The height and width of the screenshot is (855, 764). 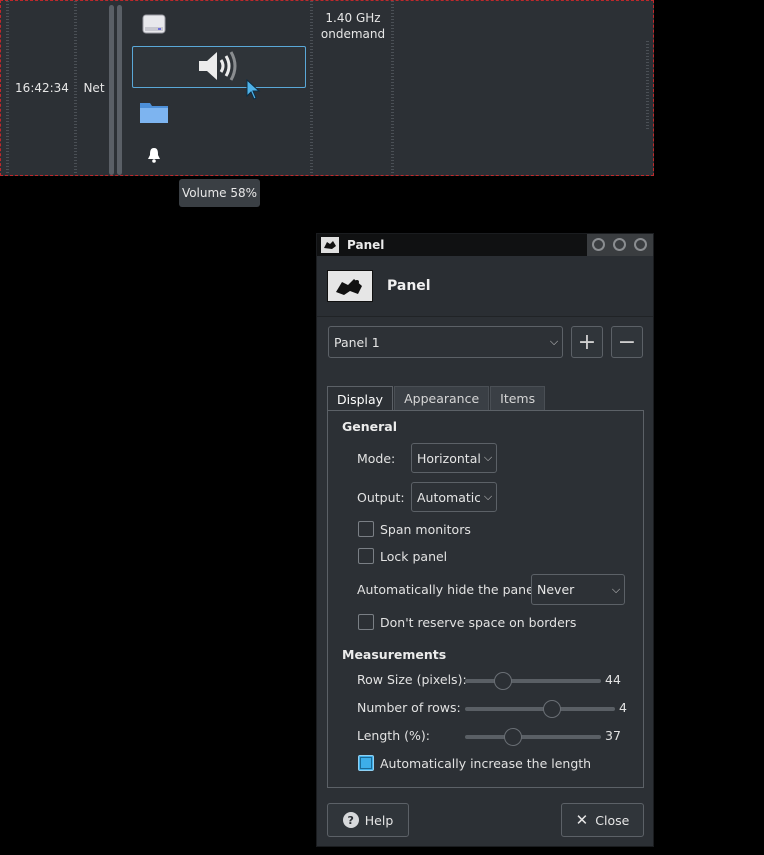 I want to click on xfce-panel-icon, so click(x=350, y=286).